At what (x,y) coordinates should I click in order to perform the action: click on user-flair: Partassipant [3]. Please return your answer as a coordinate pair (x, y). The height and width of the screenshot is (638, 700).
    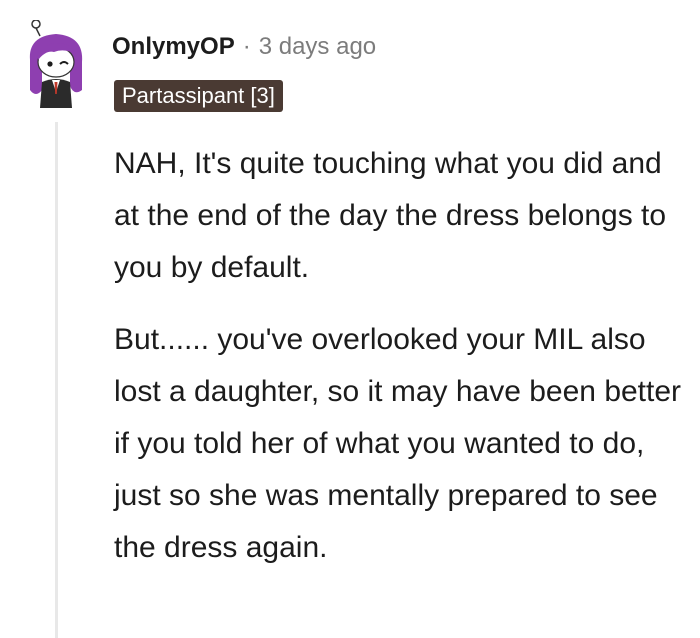
    Looking at the image, I should click on (198, 96).